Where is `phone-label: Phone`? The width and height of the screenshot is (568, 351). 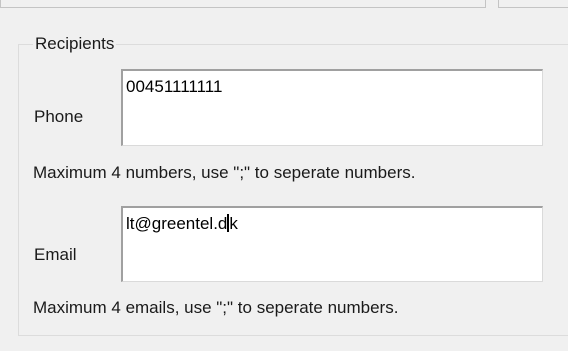
phone-label: Phone is located at coordinates (59, 116).